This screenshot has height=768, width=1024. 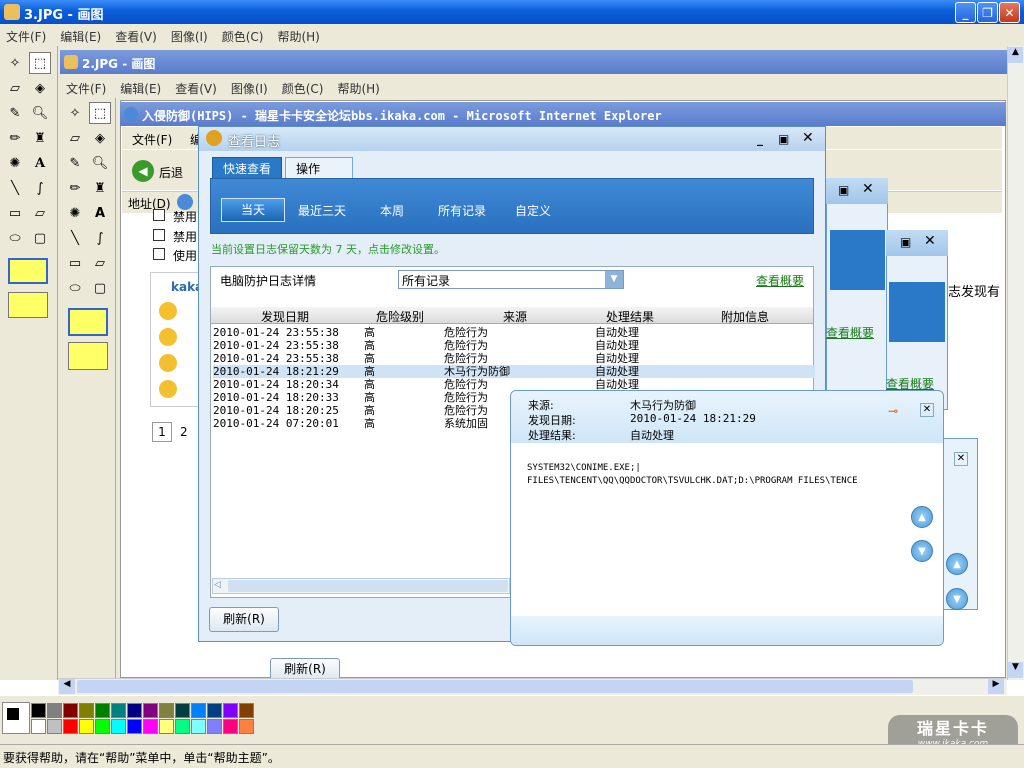 What do you see at coordinates (136, 37) in the screenshot?
I see `menu-view: 查看(V)` at bounding box center [136, 37].